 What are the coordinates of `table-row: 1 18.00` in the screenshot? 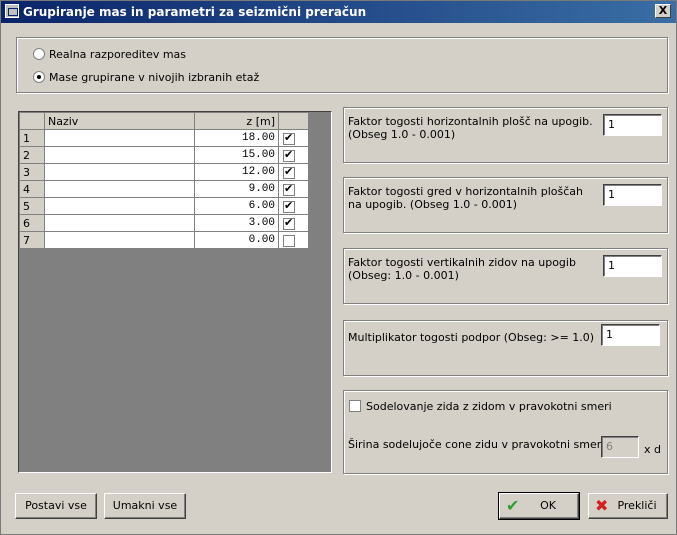 It's located at (164, 138).